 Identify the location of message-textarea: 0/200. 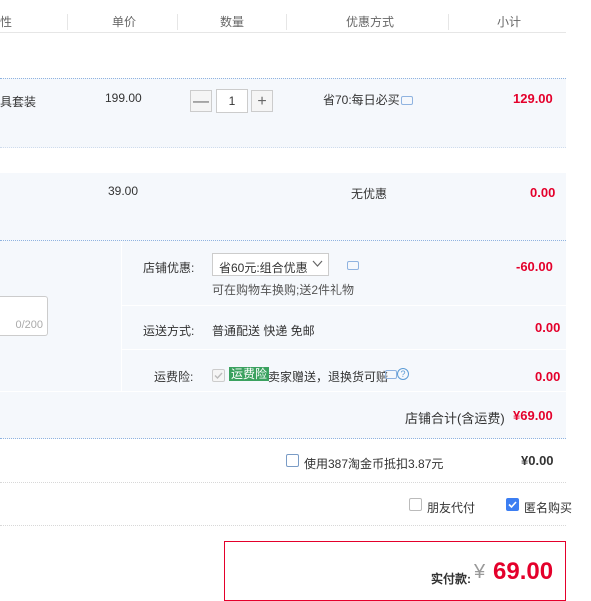
(24, 316).